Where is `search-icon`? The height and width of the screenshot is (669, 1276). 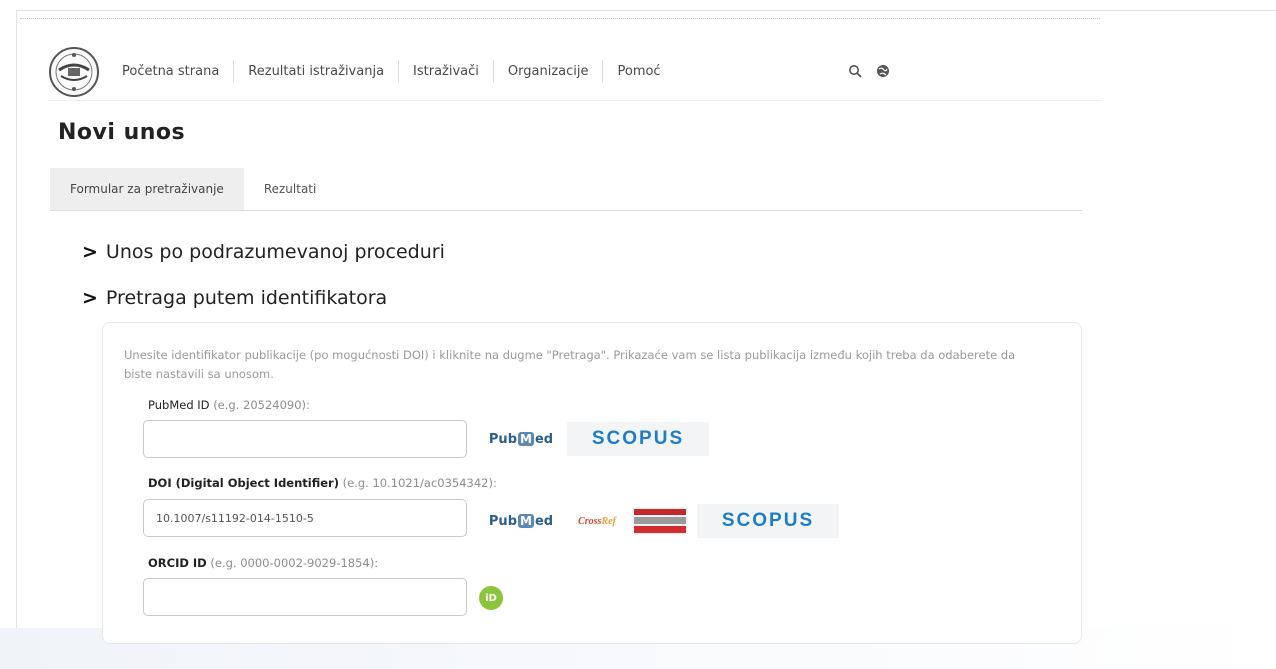 search-icon is located at coordinates (855, 71).